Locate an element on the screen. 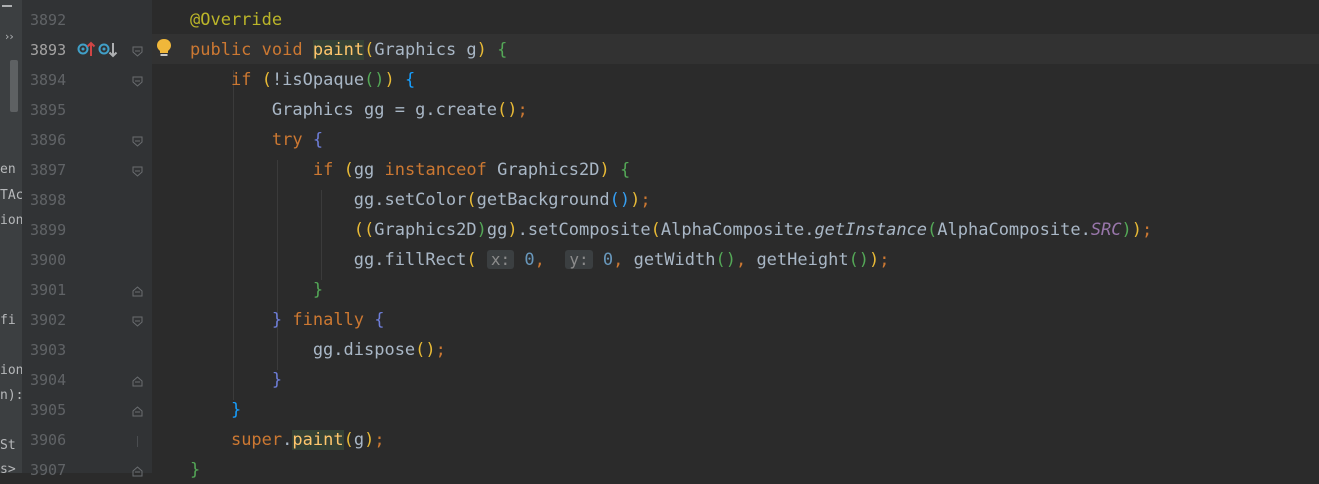  override-up-icon is located at coordinates (86, 48).